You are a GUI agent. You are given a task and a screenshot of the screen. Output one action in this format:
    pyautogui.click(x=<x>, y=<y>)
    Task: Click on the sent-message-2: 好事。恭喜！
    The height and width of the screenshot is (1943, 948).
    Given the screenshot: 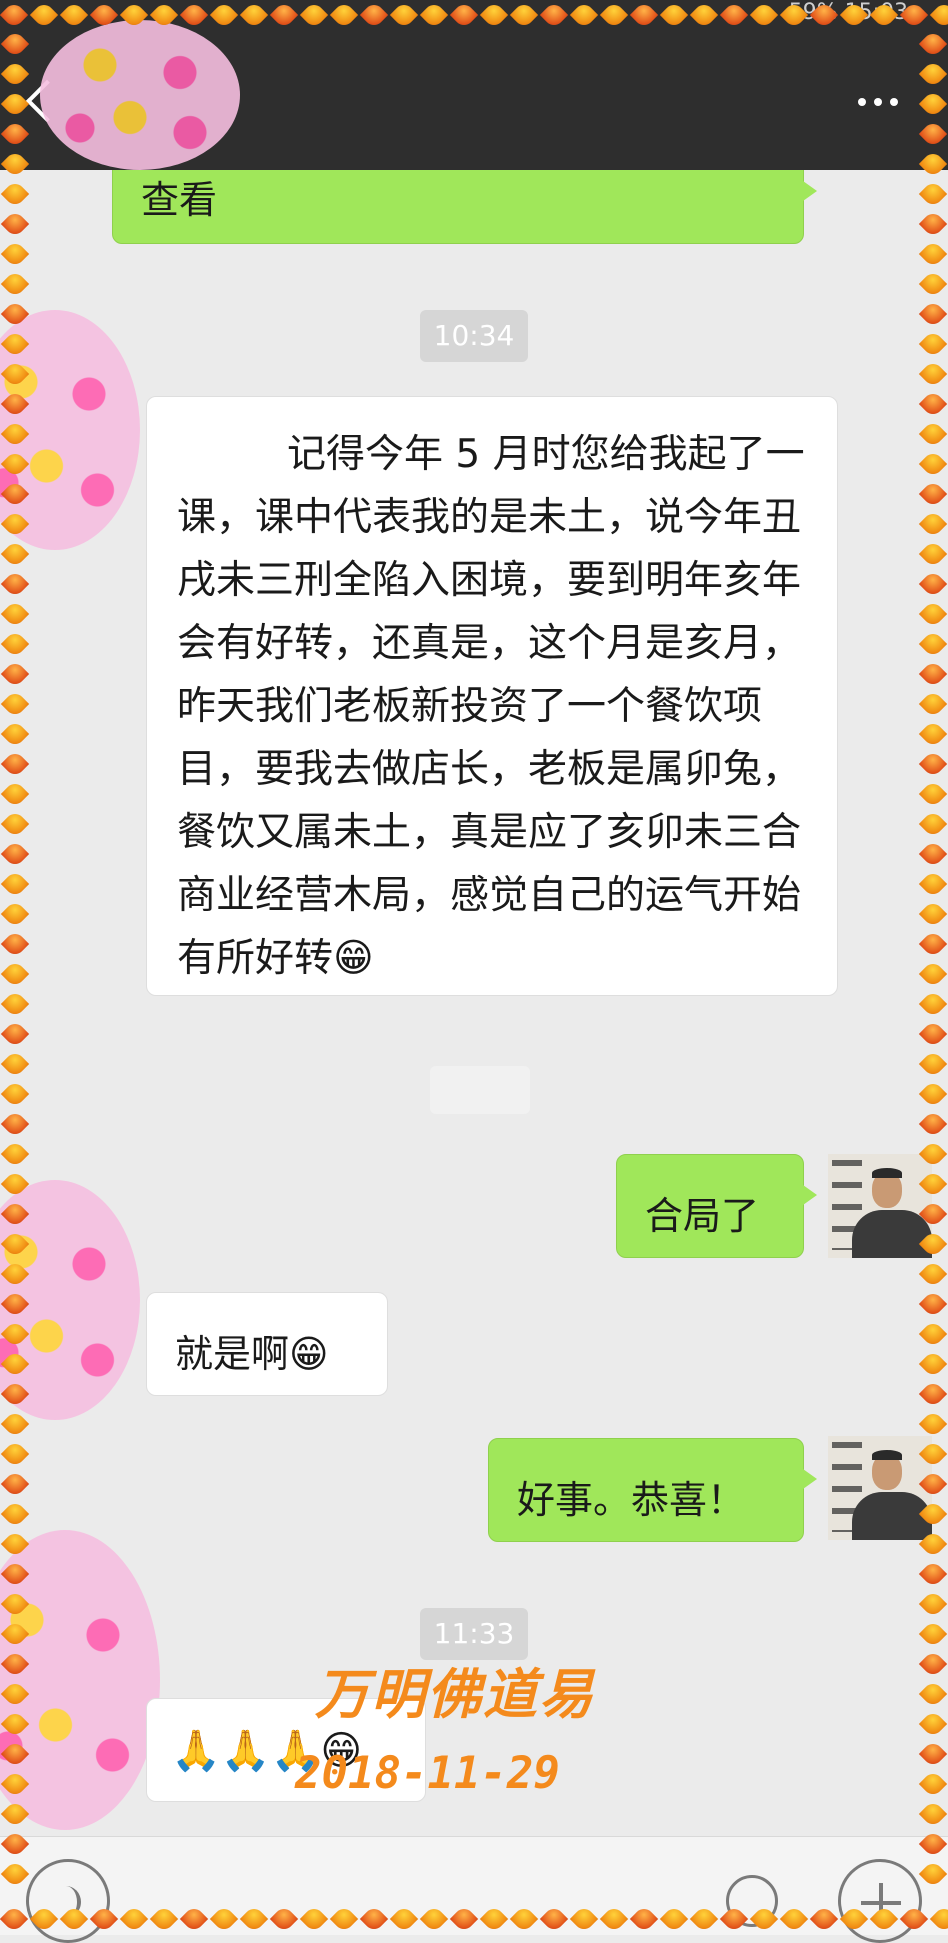 What is the action you would take?
    pyautogui.click(x=652, y=1490)
    